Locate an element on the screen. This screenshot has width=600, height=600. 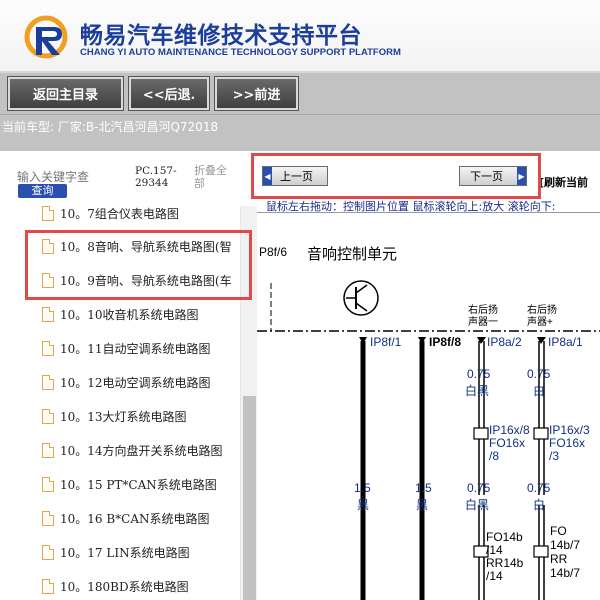
tree-item: 10。12电动空调系统电路图 is located at coordinates (141, 382).